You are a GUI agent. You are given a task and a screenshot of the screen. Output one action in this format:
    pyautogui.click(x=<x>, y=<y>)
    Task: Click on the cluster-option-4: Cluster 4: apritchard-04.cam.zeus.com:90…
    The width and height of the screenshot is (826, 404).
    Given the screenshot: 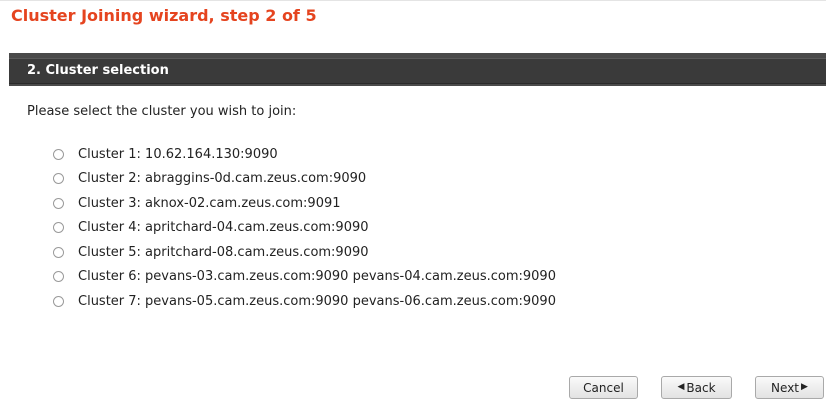 What is the action you would take?
    pyautogui.click(x=304, y=228)
    